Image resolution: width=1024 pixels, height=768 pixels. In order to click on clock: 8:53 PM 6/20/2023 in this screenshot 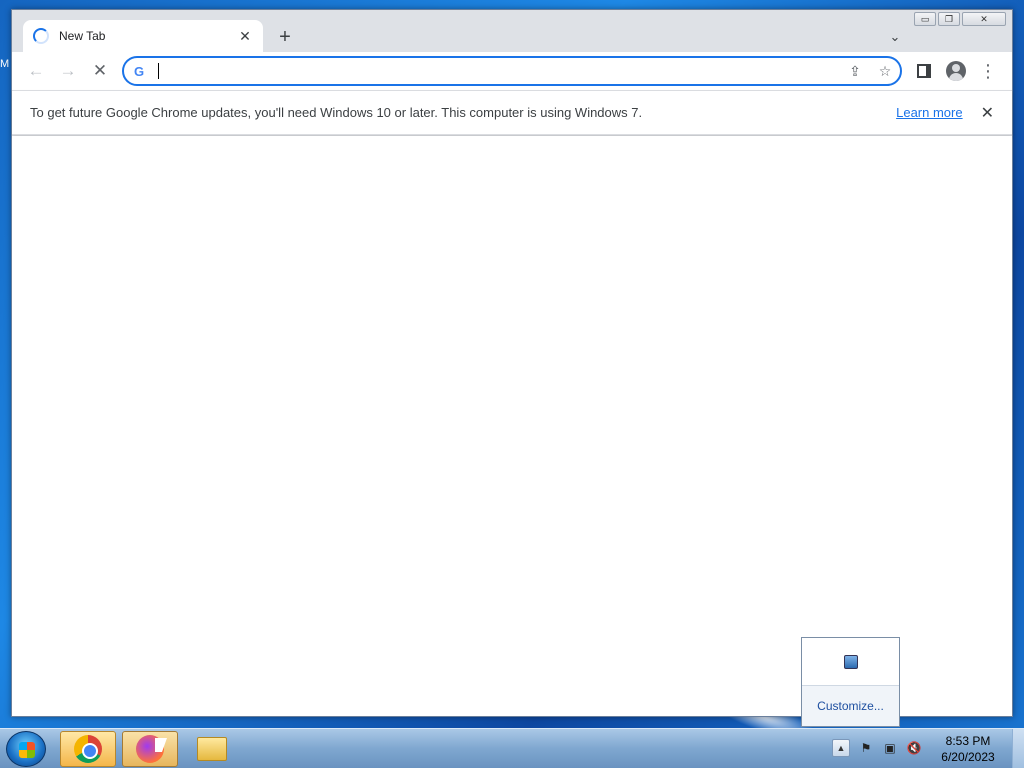, I will do `click(968, 749)`.